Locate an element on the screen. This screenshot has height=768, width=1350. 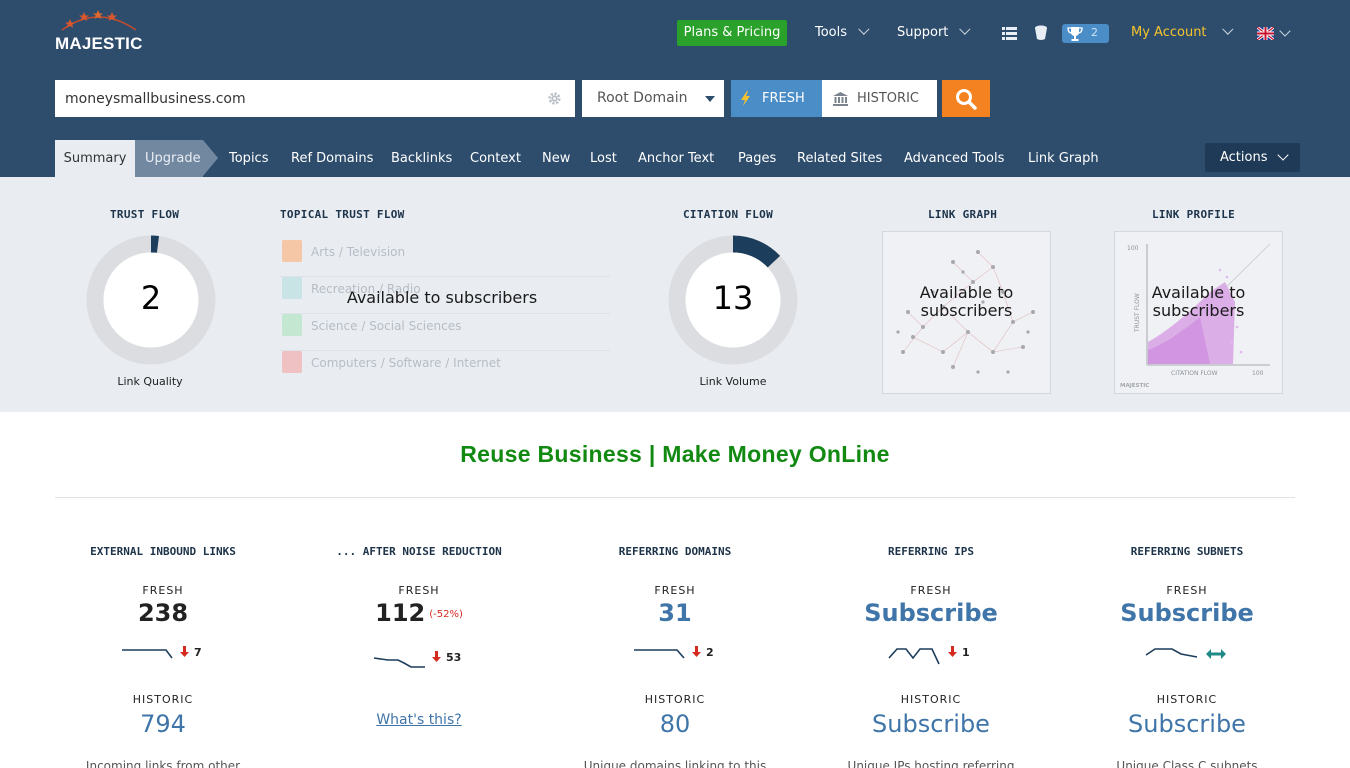
trust-flow-value: 2 is located at coordinates (151, 298).